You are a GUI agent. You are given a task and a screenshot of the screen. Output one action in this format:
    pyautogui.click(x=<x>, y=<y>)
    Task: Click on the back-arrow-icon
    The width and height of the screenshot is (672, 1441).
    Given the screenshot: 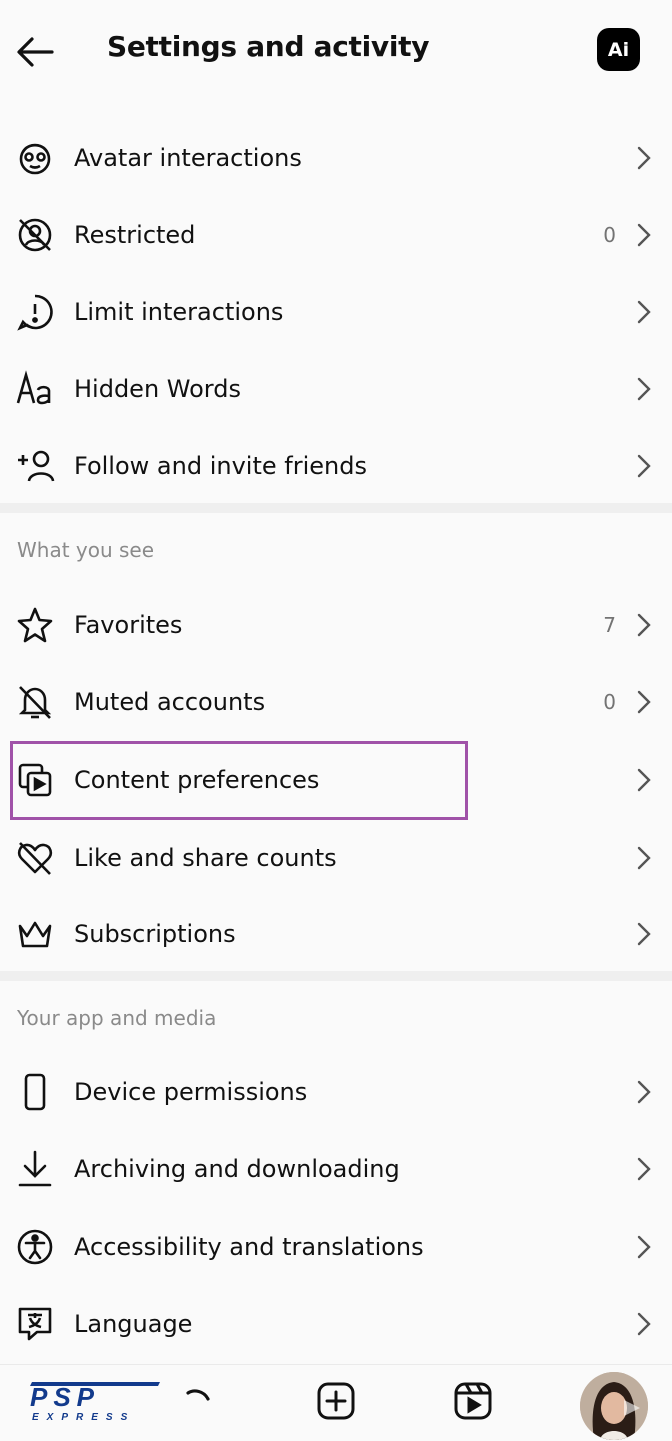 What is the action you would take?
    pyautogui.click(x=36, y=52)
    